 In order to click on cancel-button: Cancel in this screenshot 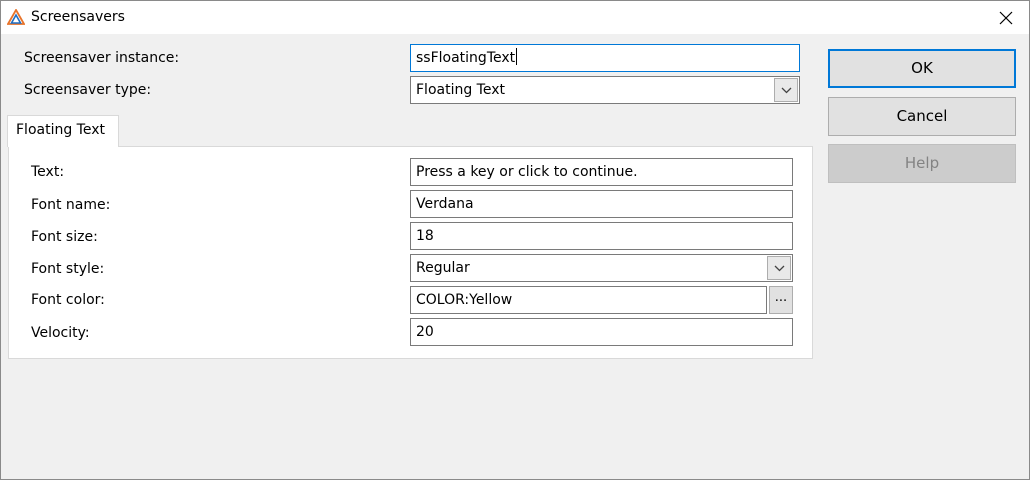, I will do `click(922, 116)`.